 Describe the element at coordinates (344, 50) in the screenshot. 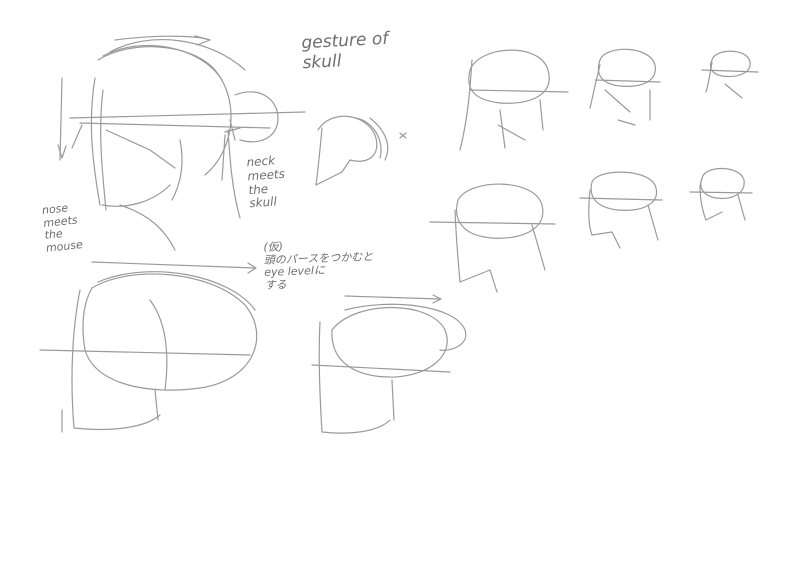

I see `note-gesture-of-skull: gesture of skull` at that location.